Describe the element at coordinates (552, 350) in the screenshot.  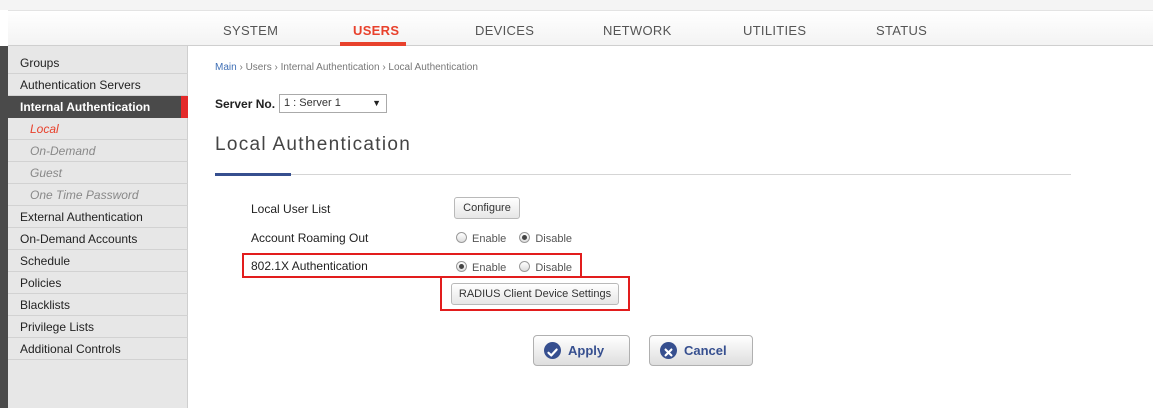
I see `check-circle-icon` at that location.